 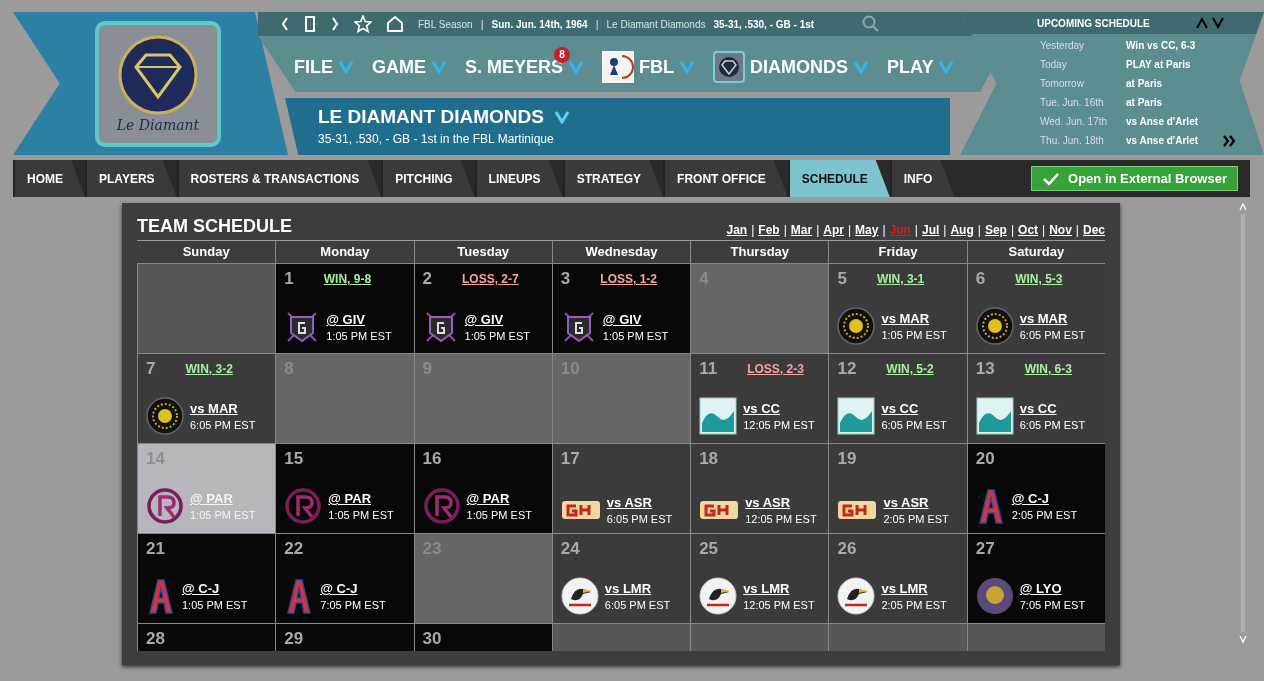 What do you see at coordinates (759, 398) in the screenshot?
I see `day-cell: 11 LOSS, 2-3 vs CC 12:05 PM EST` at bounding box center [759, 398].